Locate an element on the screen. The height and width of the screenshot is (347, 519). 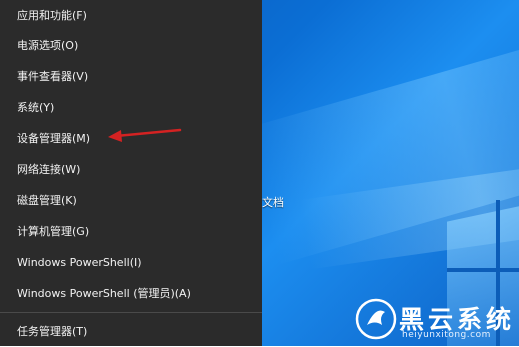
red-arrow-annotation is located at coordinates (145, 135).